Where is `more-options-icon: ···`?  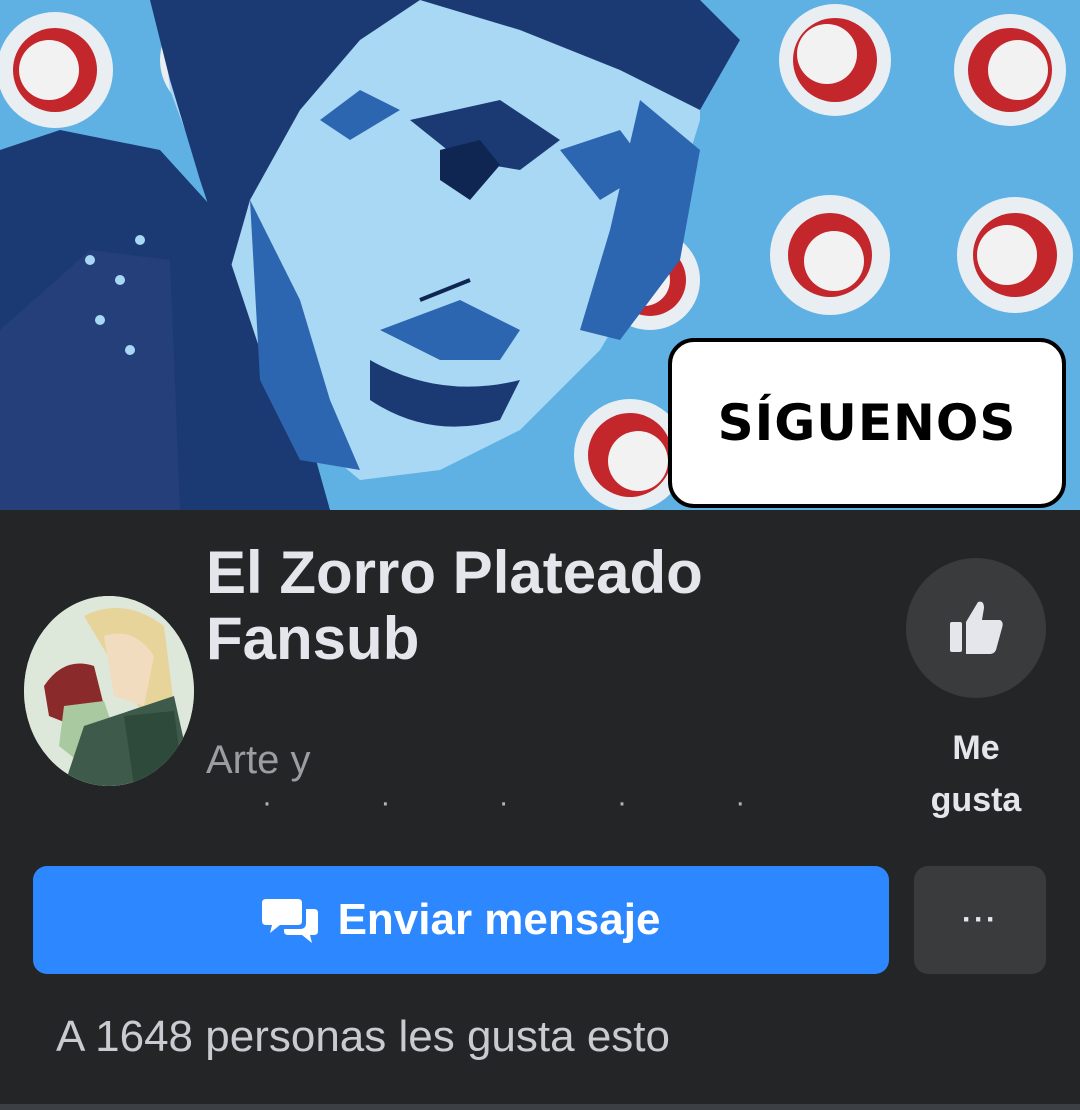 more-options-icon: ··· is located at coordinates (980, 919).